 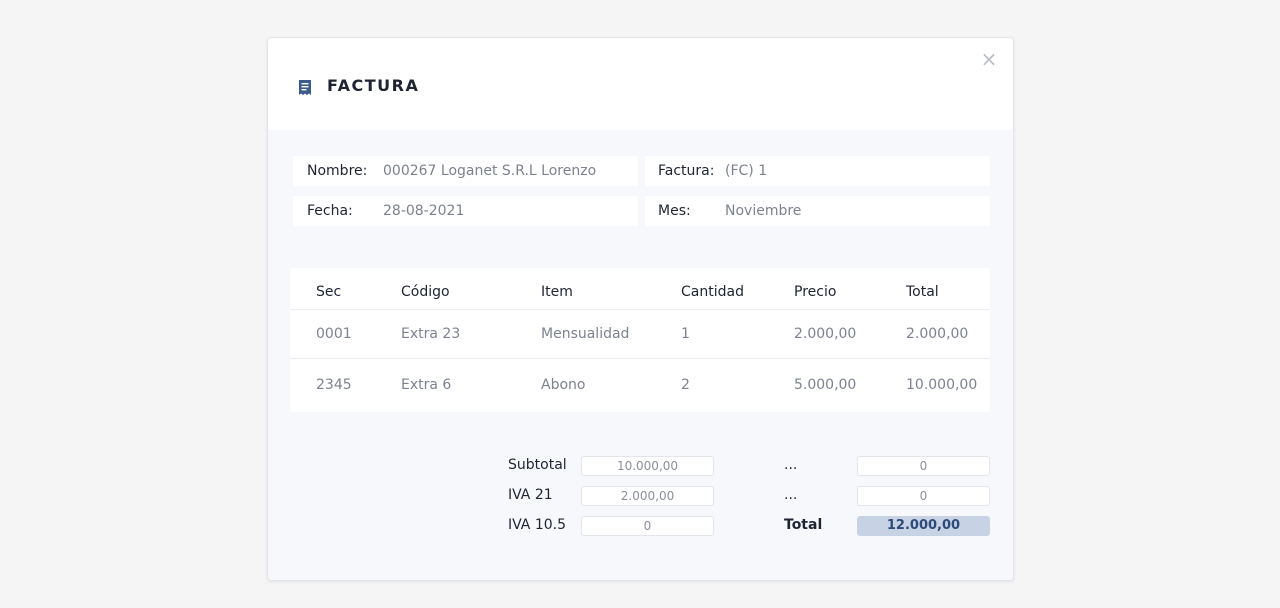 I want to click on extra2-field: 0, so click(x=923, y=496).